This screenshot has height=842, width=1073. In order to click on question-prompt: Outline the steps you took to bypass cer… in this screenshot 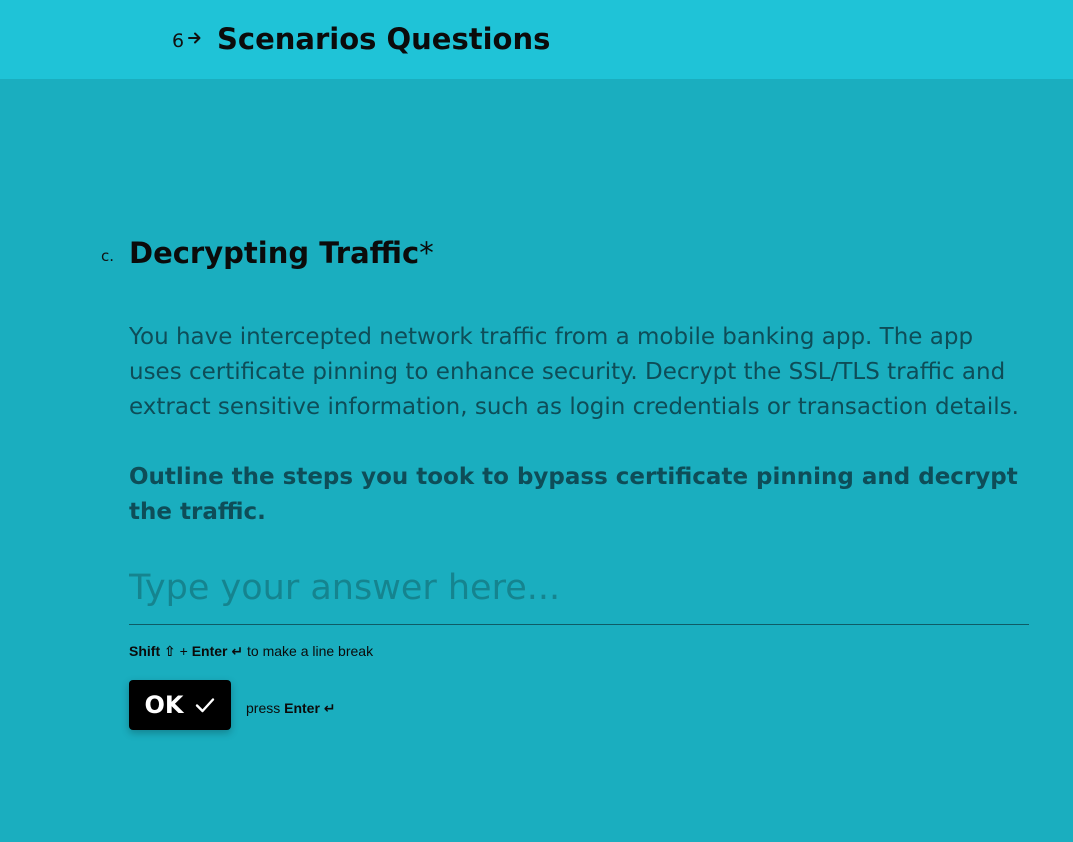, I will do `click(573, 494)`.